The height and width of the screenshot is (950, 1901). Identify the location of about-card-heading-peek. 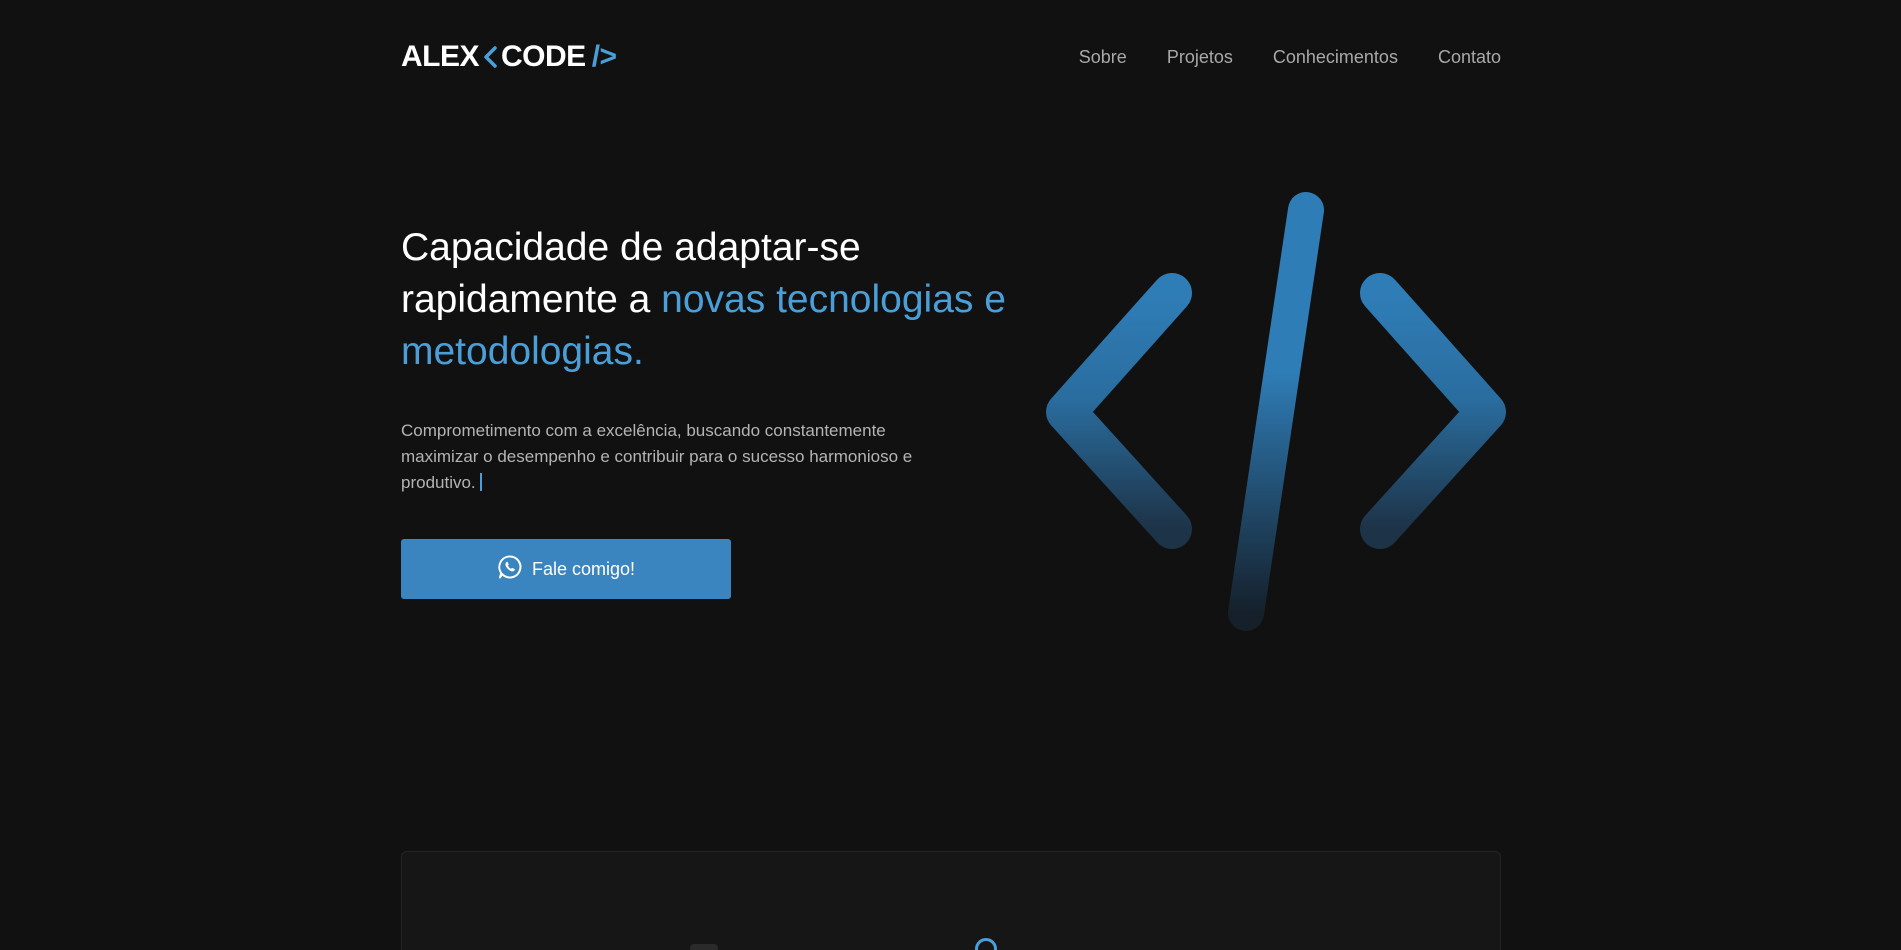
(986, 944).